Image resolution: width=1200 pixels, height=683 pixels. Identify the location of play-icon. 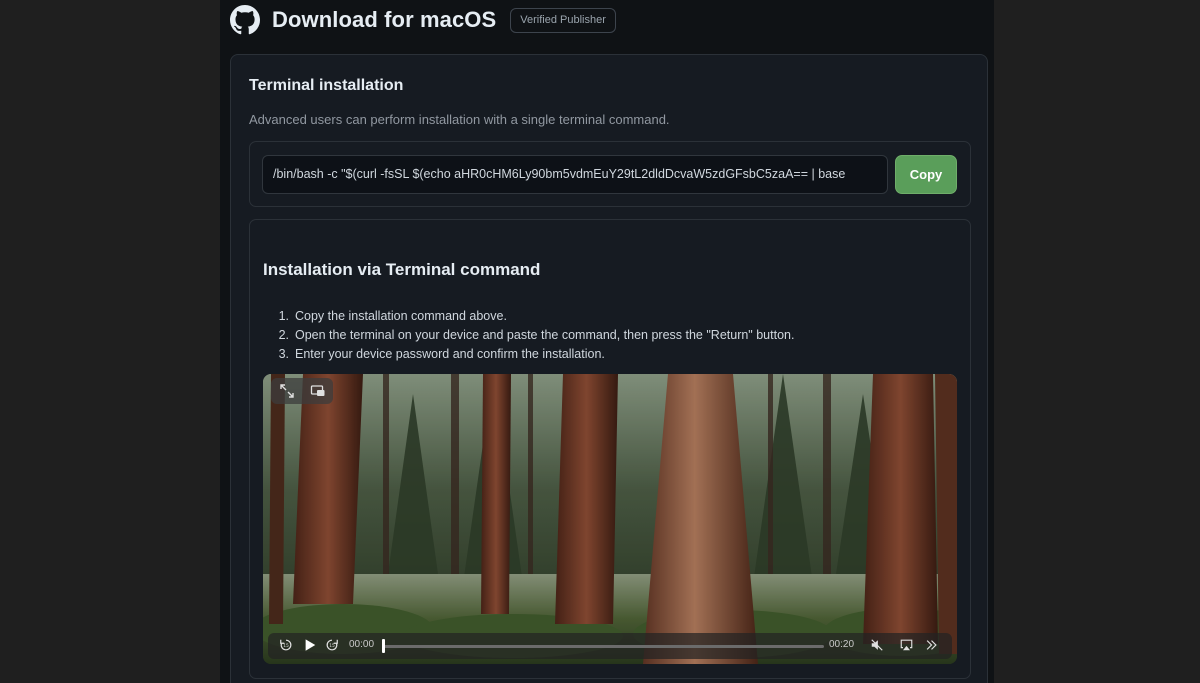
(310, 645).